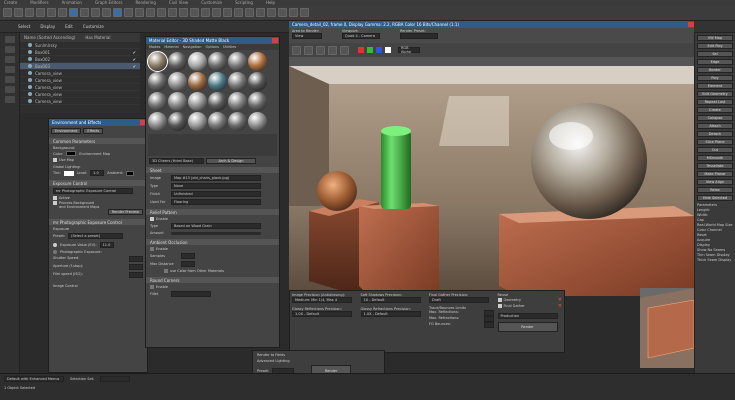 This screenshot has width=735, height=400. I want to click on close-icon, so click(691, 24).